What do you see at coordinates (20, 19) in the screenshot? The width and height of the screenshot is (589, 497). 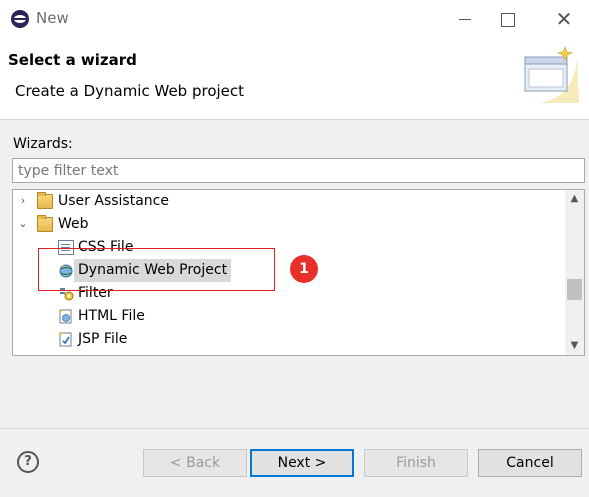 I see `eclipse-icon` at bounding box center [20, 19].